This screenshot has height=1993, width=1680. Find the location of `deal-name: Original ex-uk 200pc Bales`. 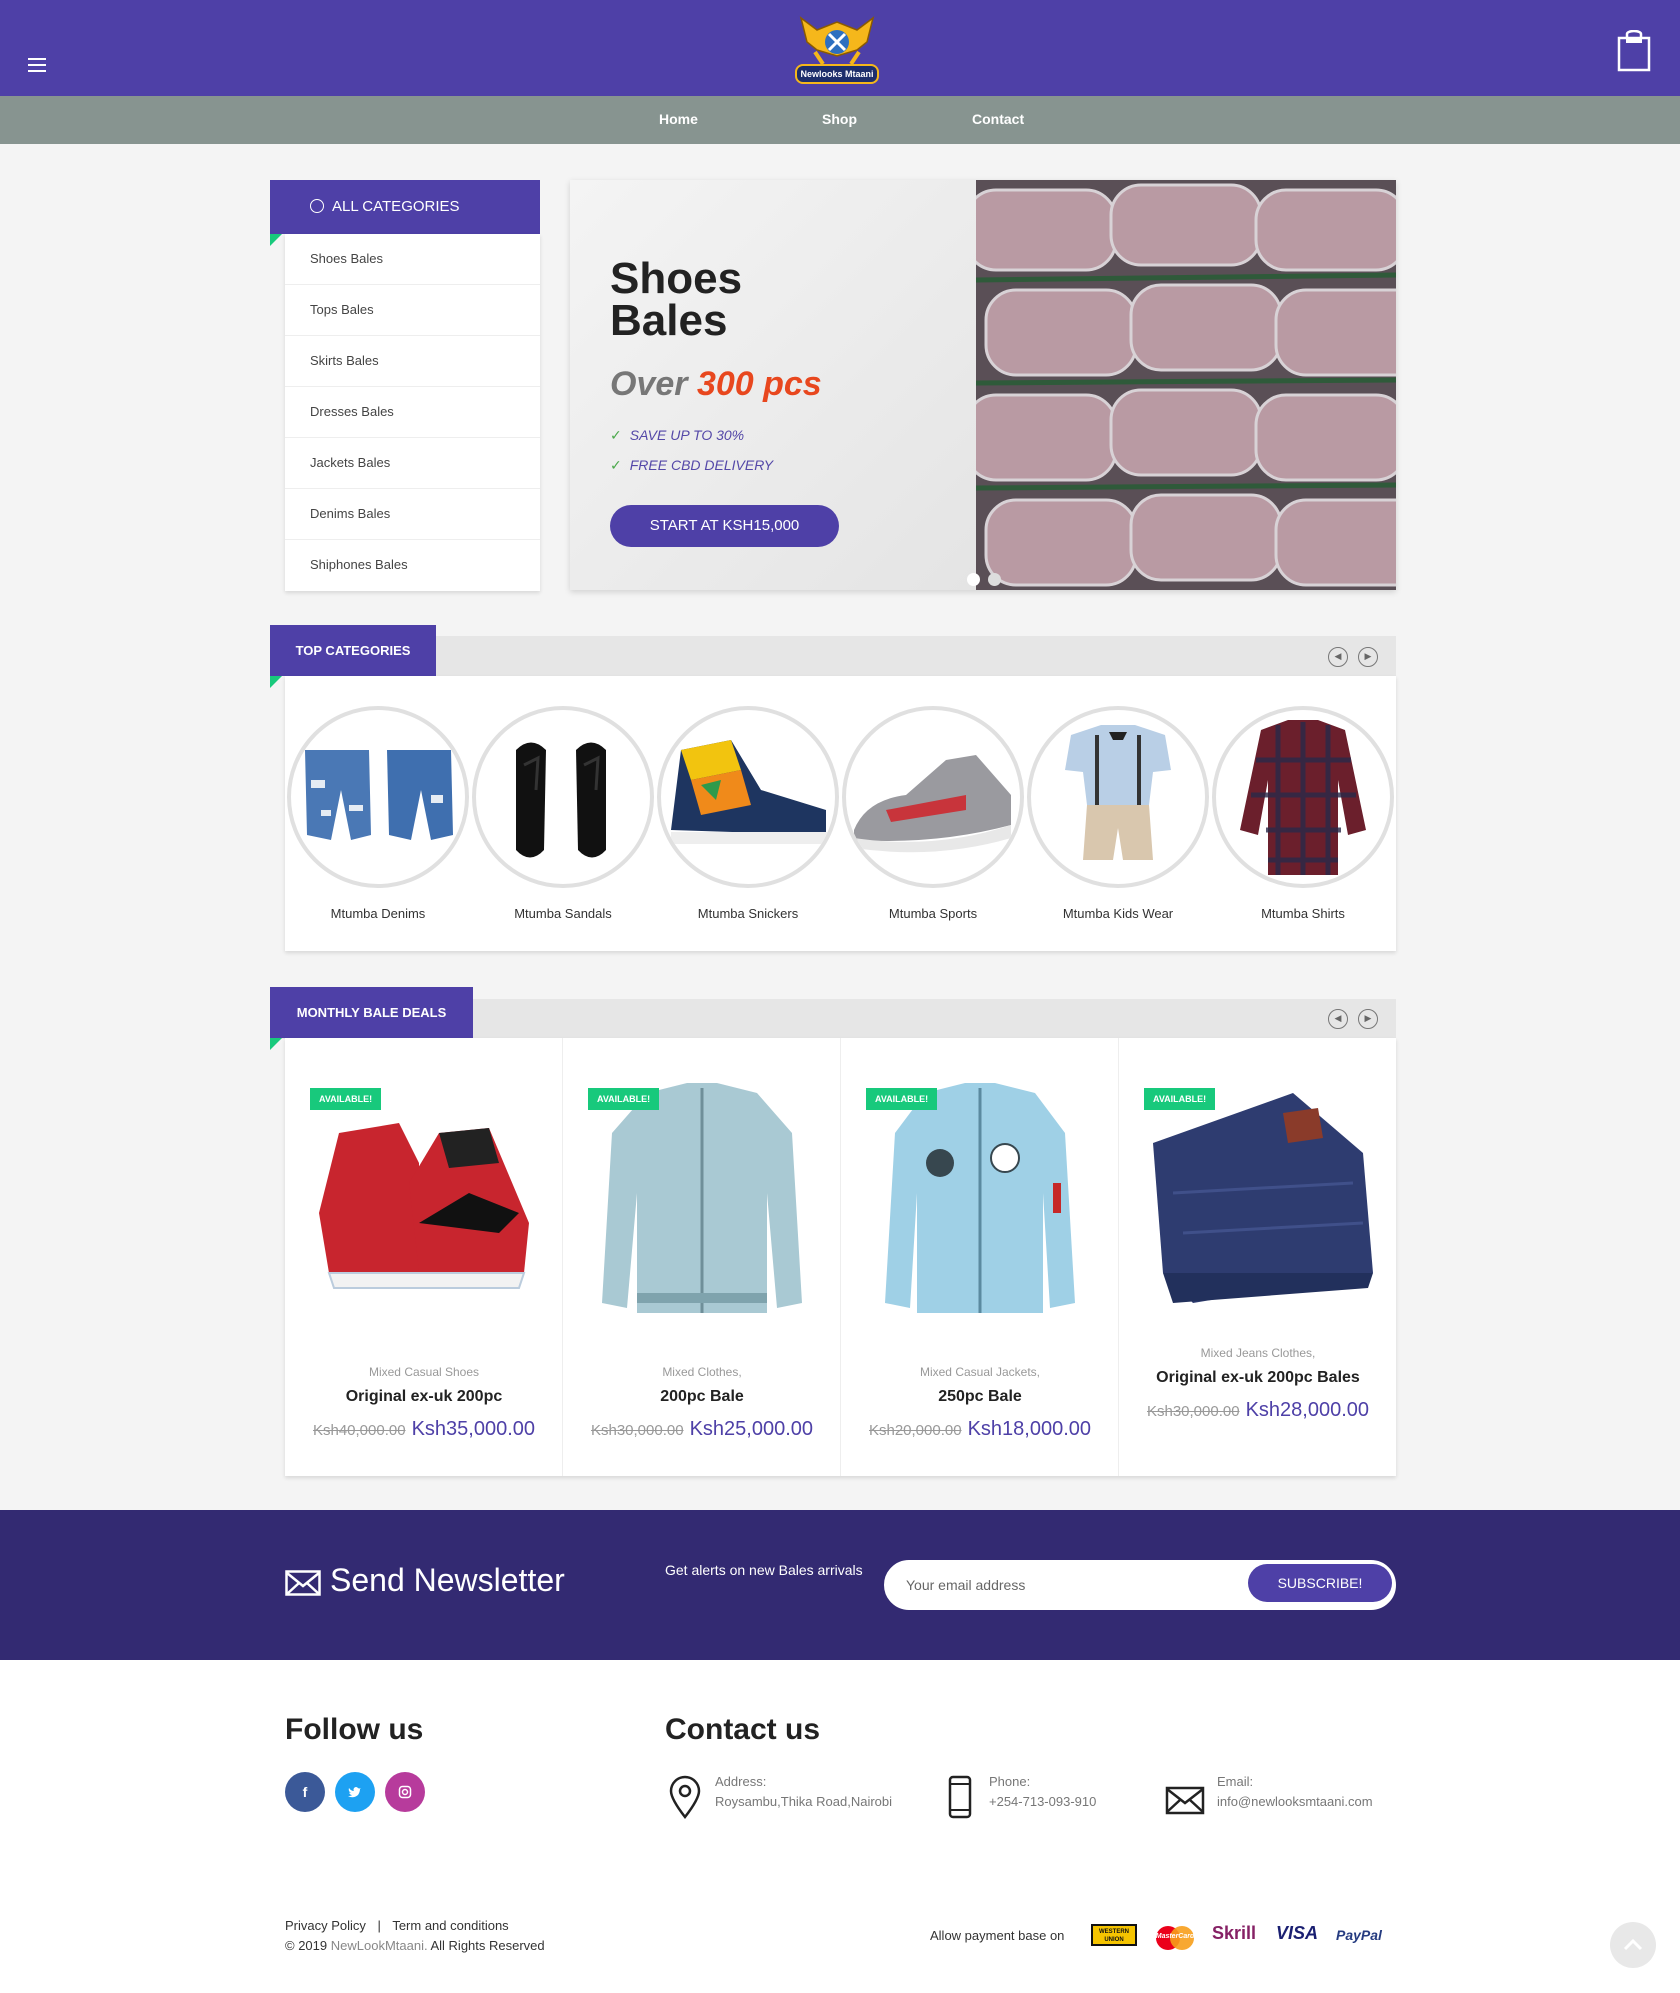

deal-name: Original ex-uk 200pc Bales is located at coordinates (1258, 1378).